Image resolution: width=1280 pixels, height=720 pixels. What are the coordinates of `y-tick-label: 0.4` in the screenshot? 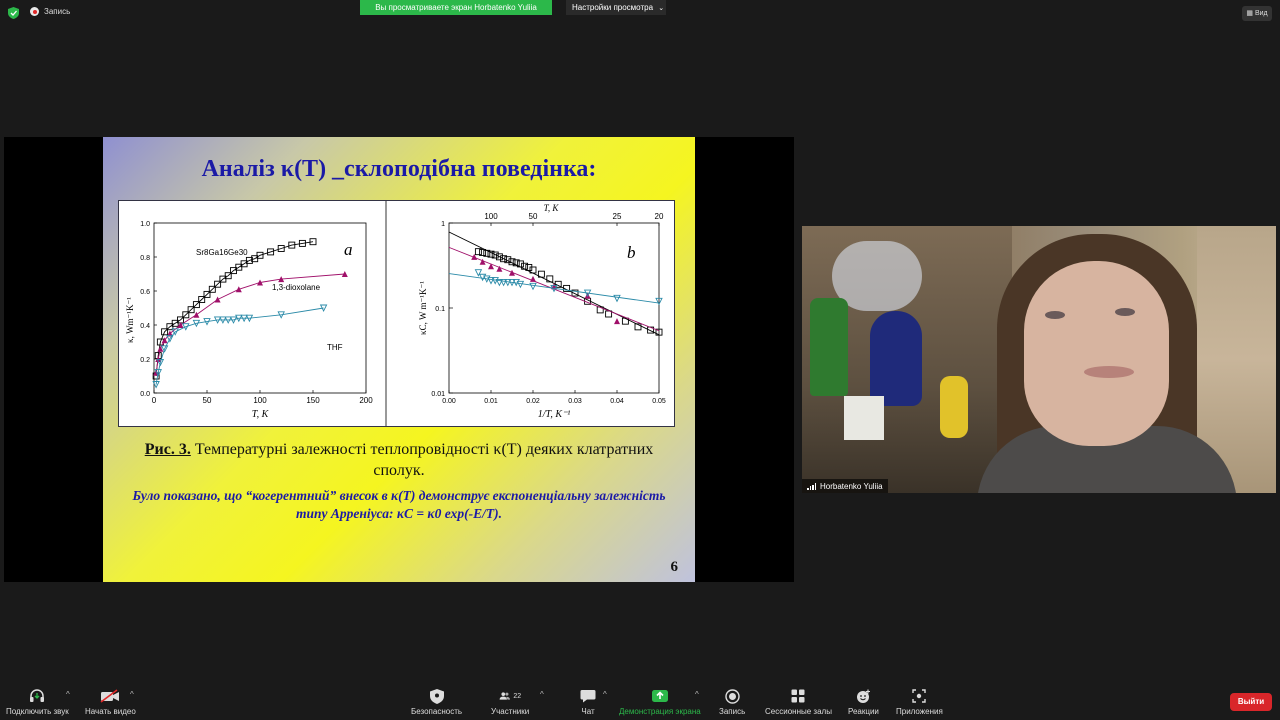 It's located at (145, 326).